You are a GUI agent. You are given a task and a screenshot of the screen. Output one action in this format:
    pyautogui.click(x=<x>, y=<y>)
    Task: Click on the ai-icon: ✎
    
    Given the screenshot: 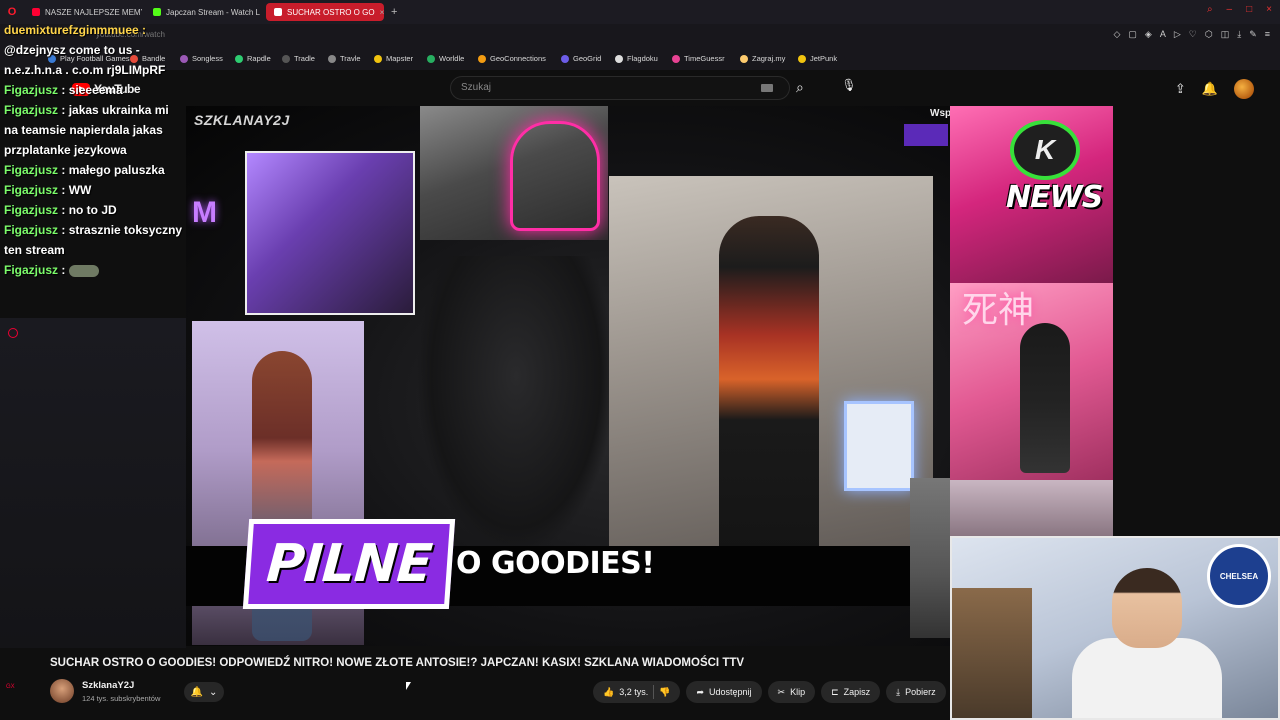 What is the action you would take?
    pyautogui.click(x=1253, y=34)
    